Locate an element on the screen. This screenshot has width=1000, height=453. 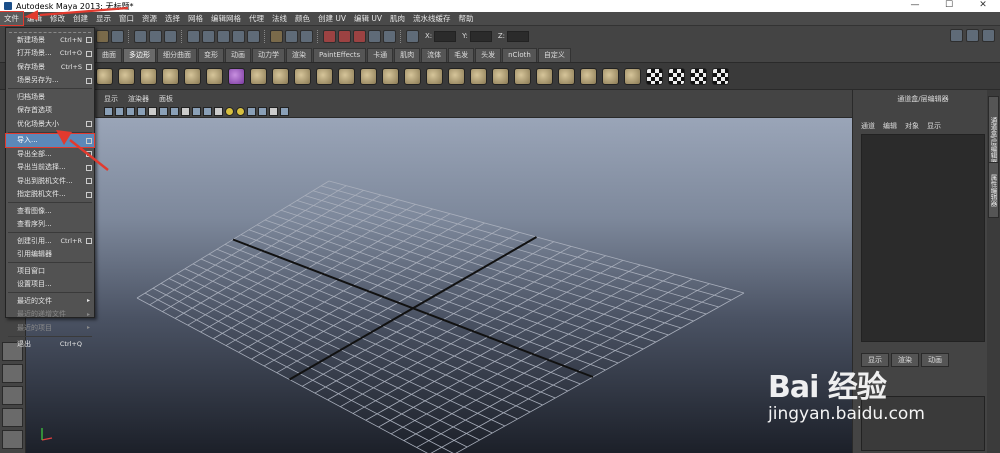
snap-point-icon is located at coordinates (223, 36).